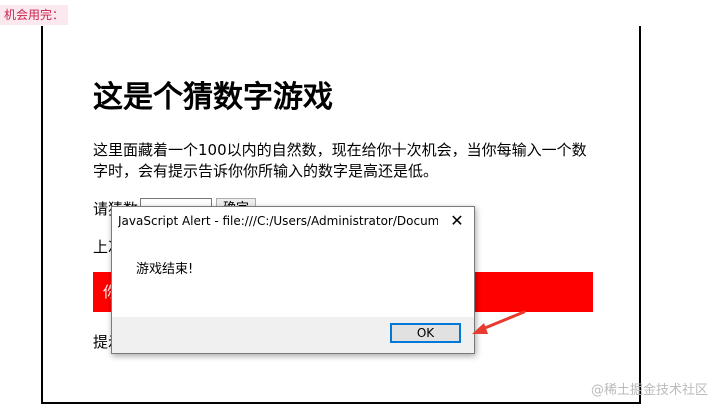  I want to click on page-heading: 这是个猜数字游戏, so click(213, 97).